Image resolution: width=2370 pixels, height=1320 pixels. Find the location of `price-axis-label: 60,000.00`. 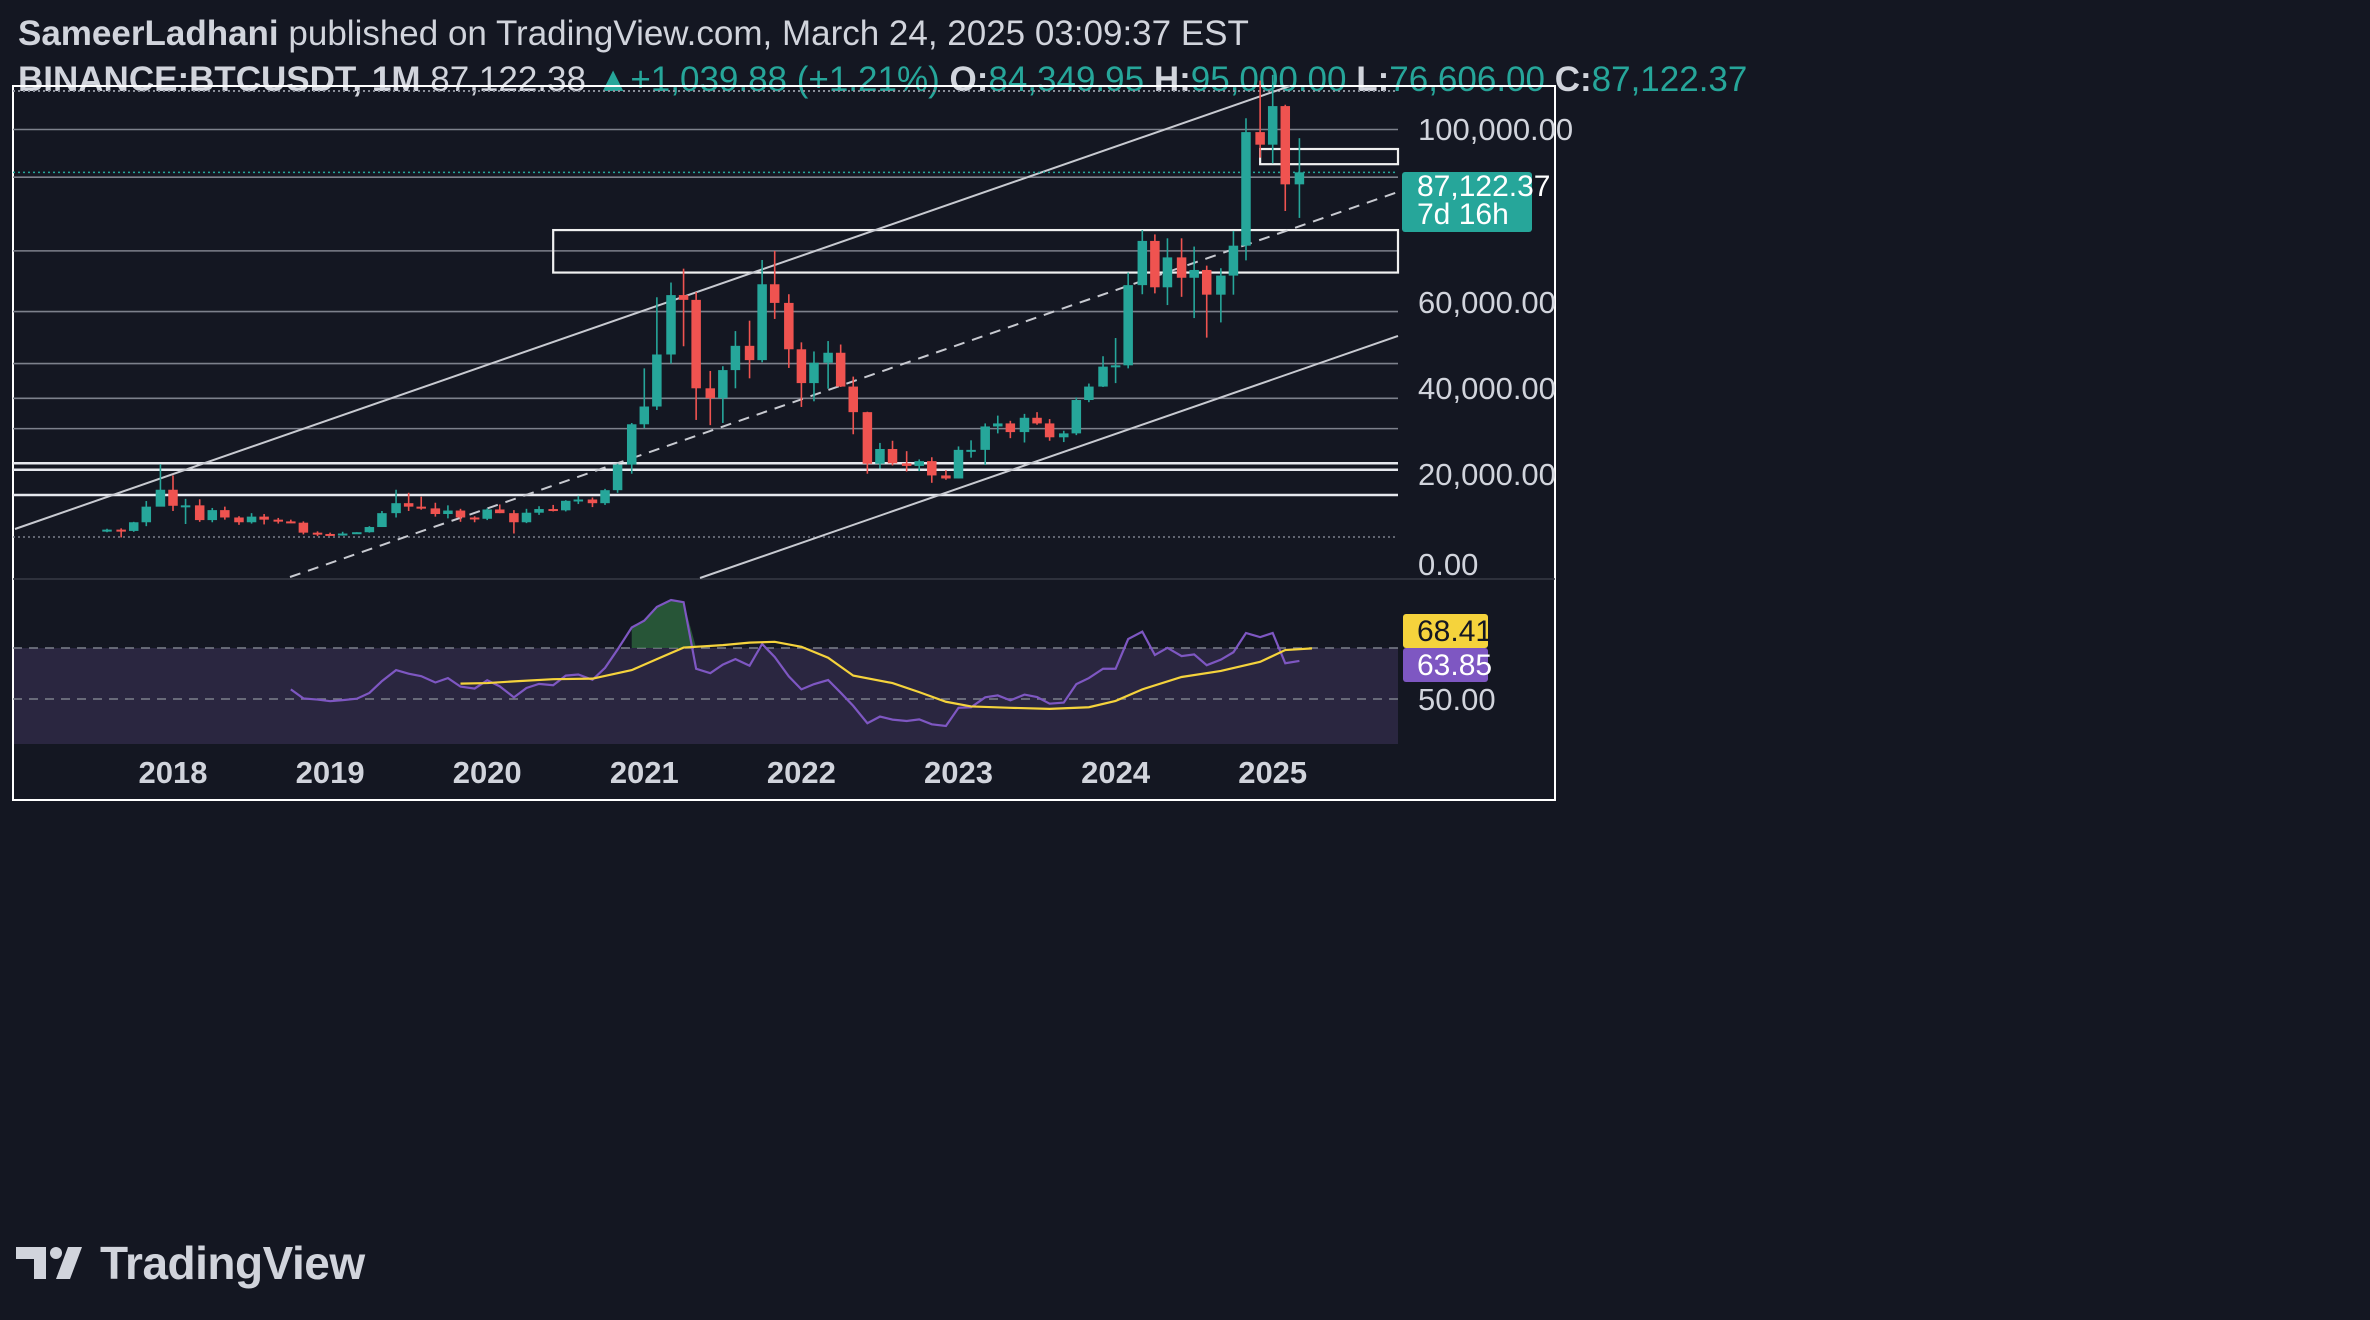

price-axis-label: 60,000.00 is located at coordinates (1487, 302).